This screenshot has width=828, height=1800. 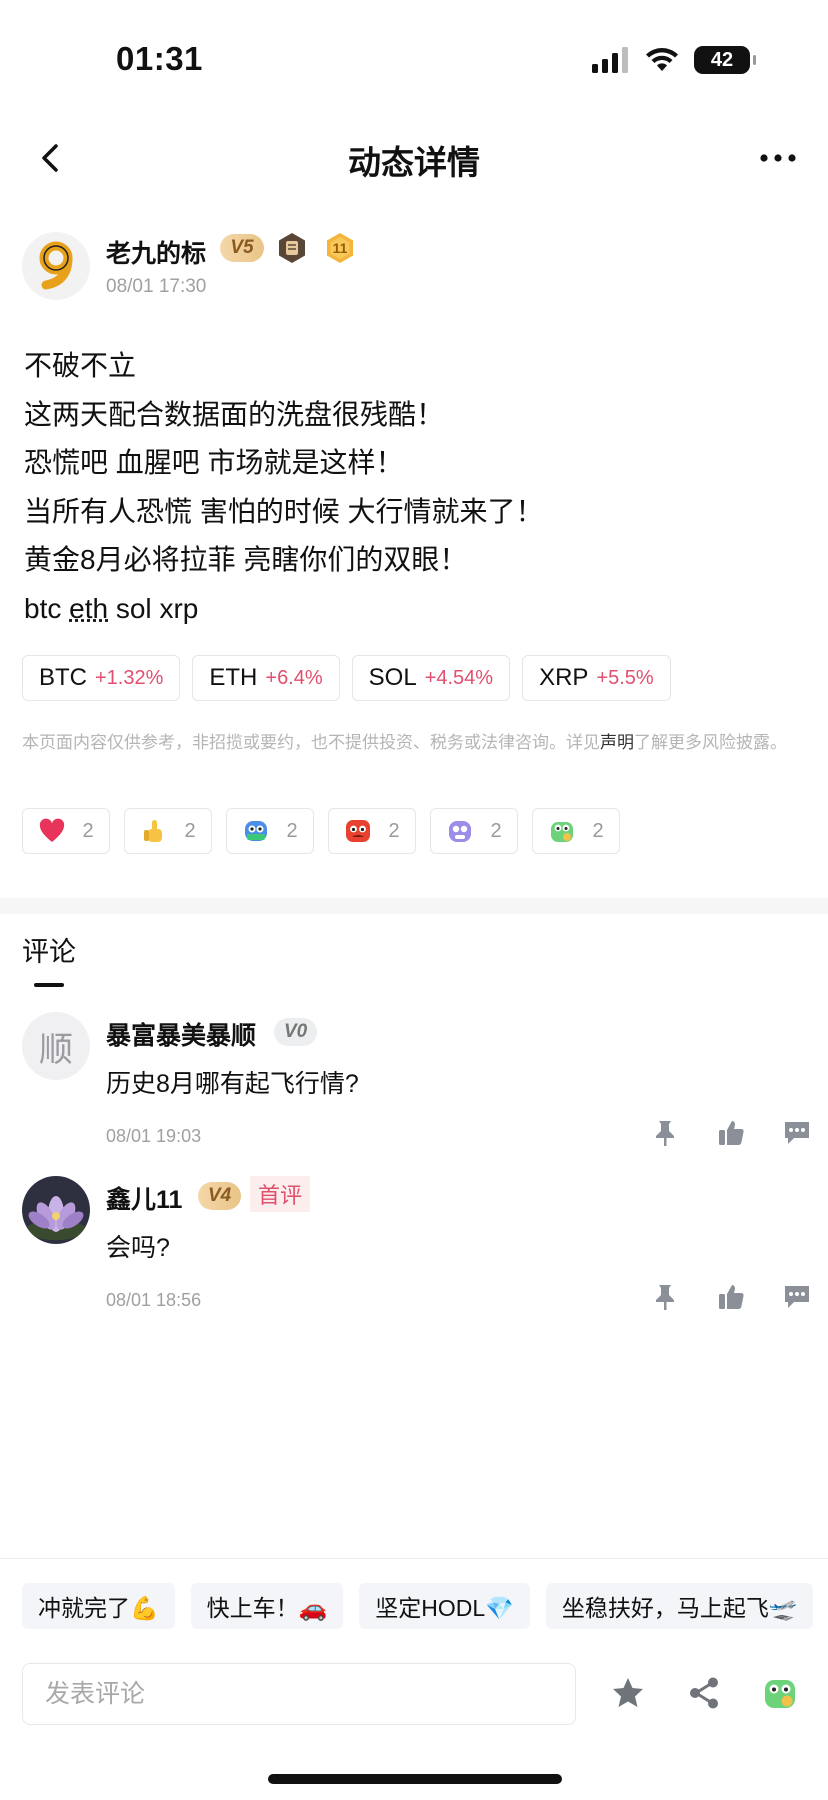 I want to click on post-author: 老九的标 V5 11 08/01 17:30, so click(x=412, y=266).